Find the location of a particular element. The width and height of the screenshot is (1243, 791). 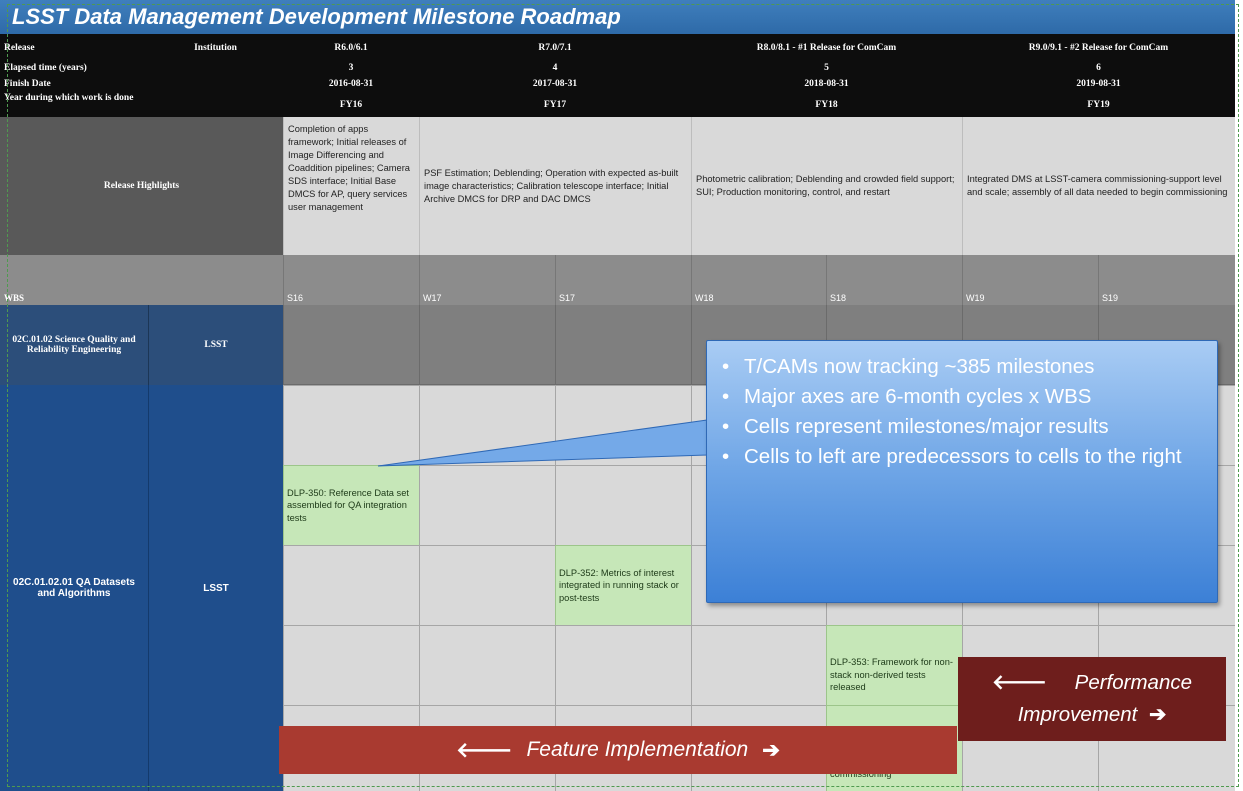

performance-improvement-banner: 🡐 Performance Improvement ➔ is located at coordinates (1092, 699).